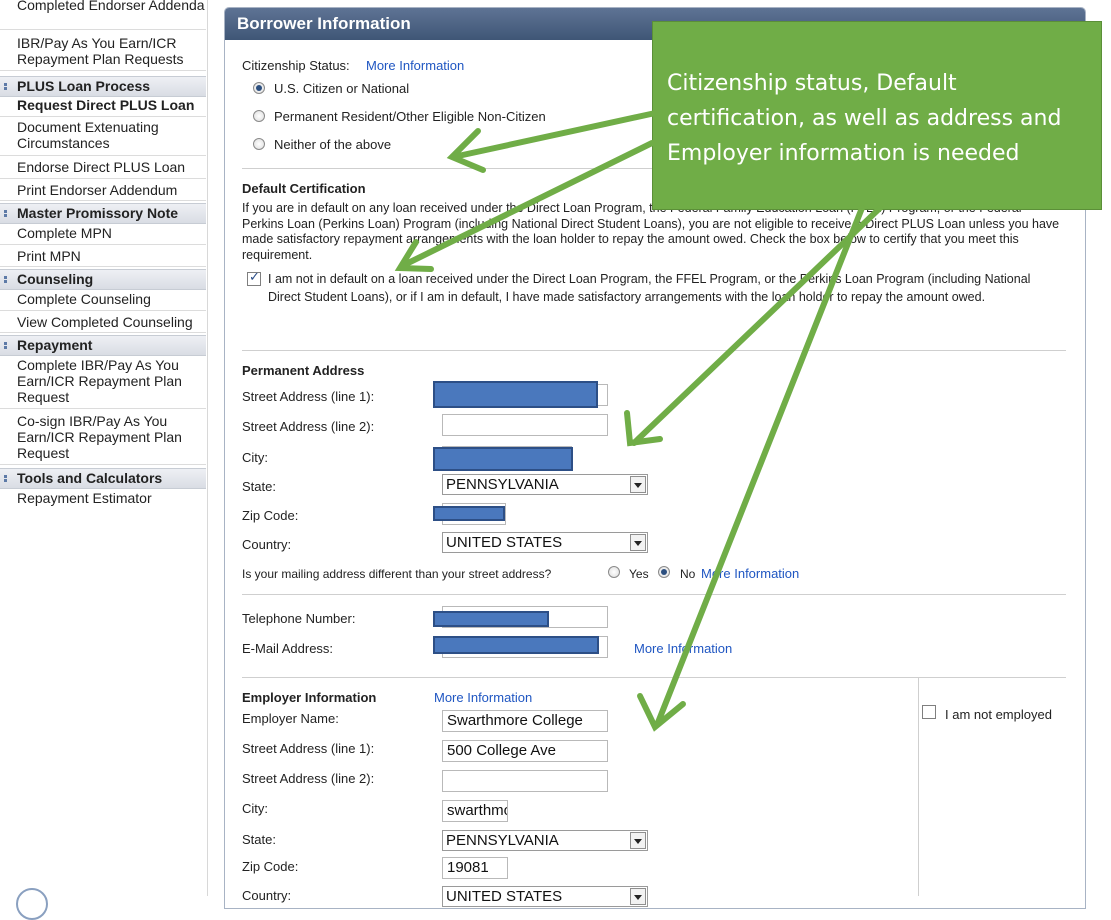 Image resolution: width=1111 pixels, height=920 pixels. Describe the element at coordinates (528, 204) in the screenshot. I see `arrow-to-default-cert` at that location.